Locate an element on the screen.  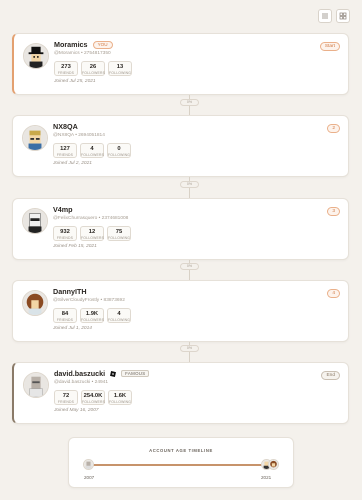
username: Moramics is located at coordinates (71, 44).